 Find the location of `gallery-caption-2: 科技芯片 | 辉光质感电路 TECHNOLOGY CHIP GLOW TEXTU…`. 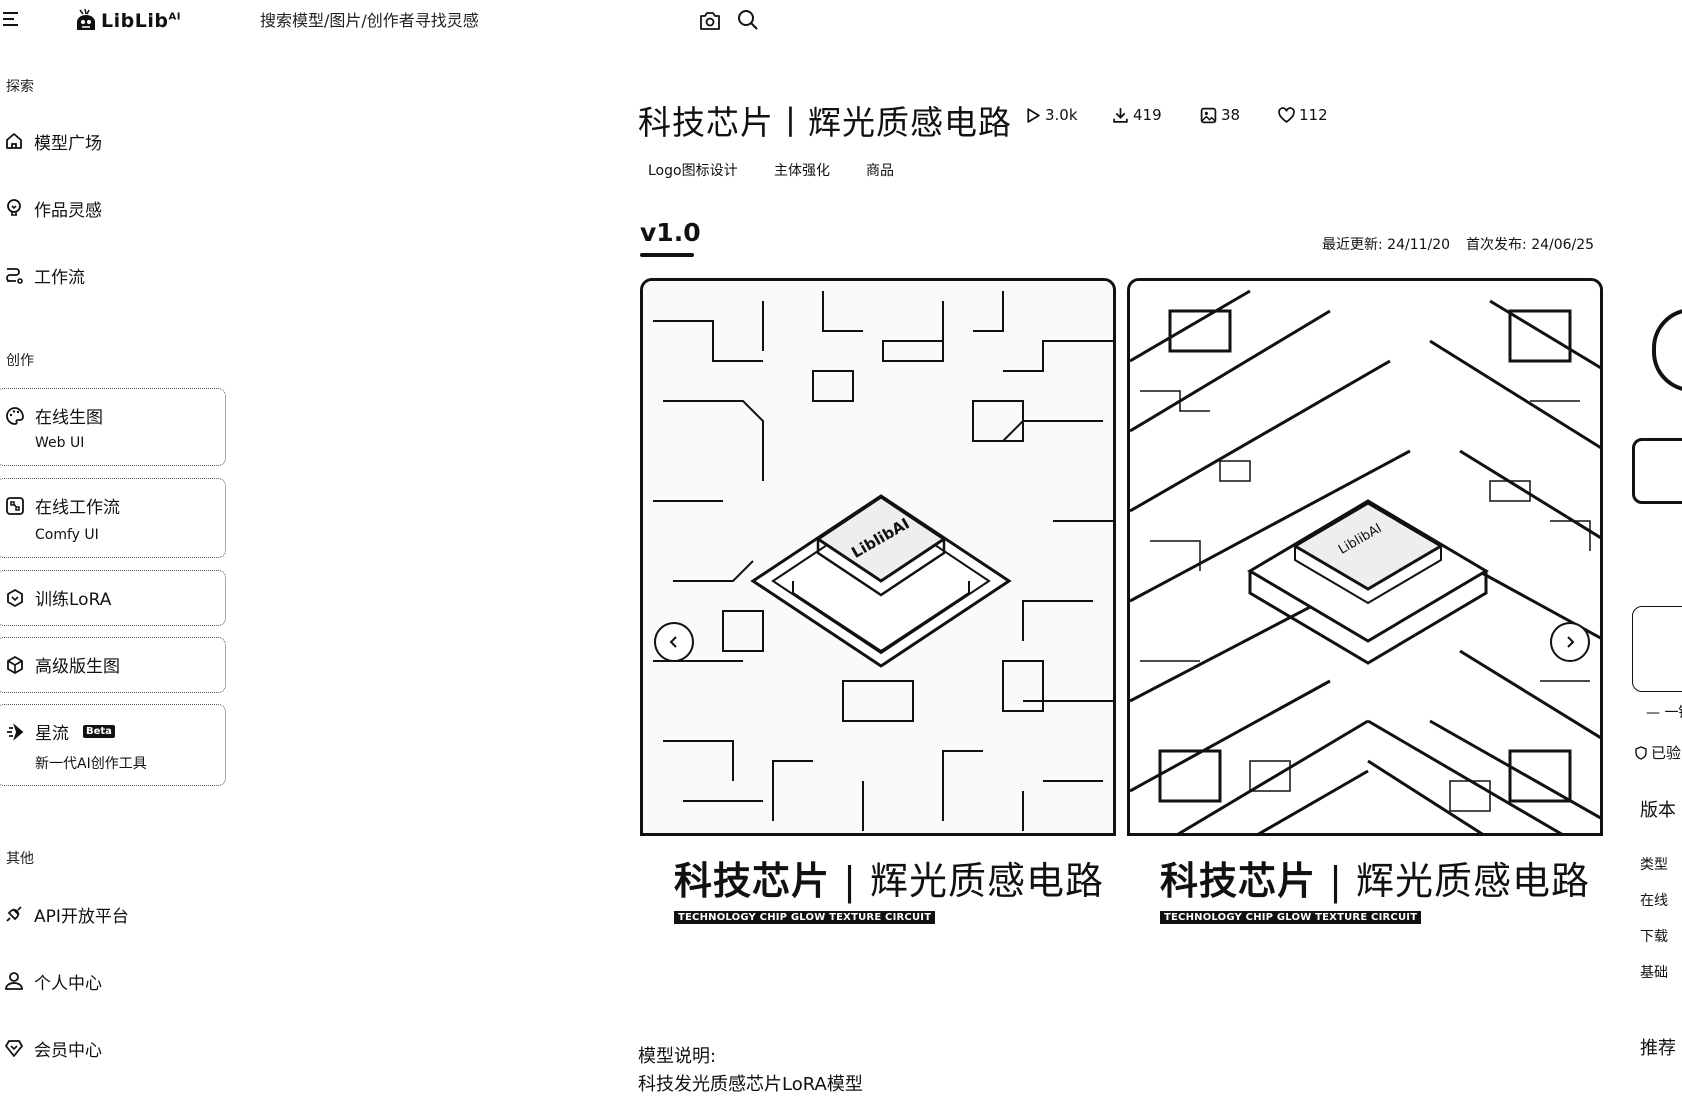

gallery-caption-2: 科技芯片 | 辉光质感电路 TECHNOLOGY CHIP GLOW TEXTU… is located at coordinates (1375, 891).